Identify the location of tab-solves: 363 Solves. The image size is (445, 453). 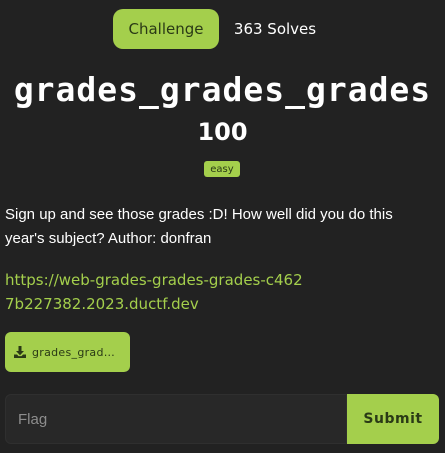
(275, 29).